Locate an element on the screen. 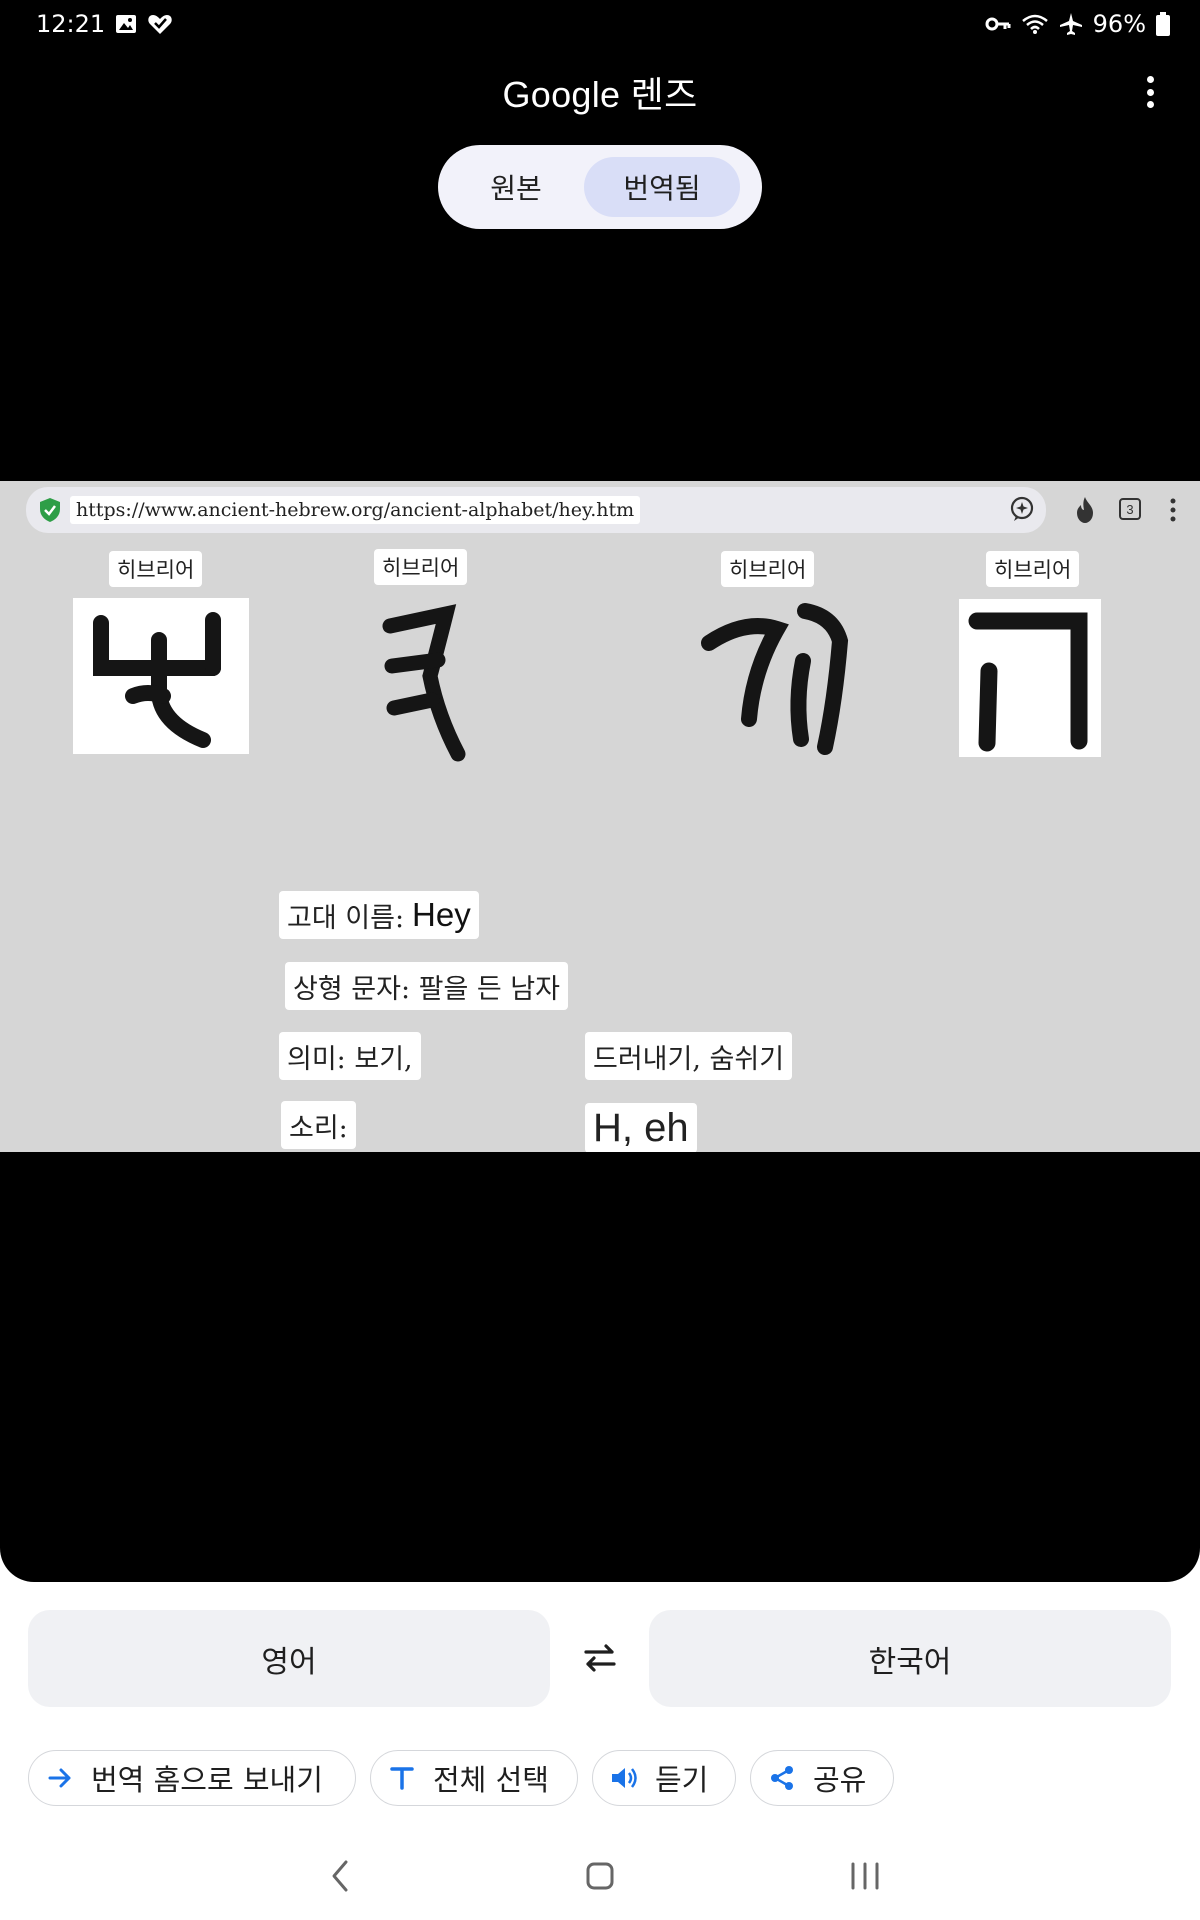  view-toggle: 원본 번역됨 is located at coordinates (600, 187).